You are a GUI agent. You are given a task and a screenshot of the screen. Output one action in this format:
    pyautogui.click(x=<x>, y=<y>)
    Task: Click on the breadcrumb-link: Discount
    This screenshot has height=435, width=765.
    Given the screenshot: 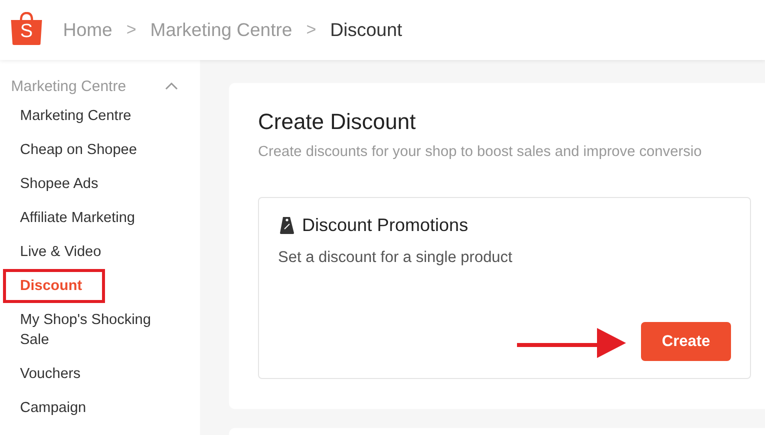 What is the action you would take?
    pyautogui.click(x=366, y=30)
    